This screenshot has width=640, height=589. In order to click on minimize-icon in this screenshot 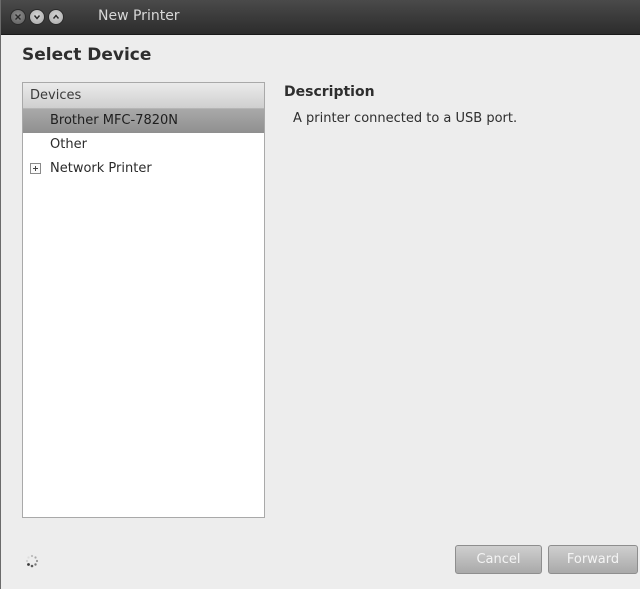, I will do `click(37, 17)`.